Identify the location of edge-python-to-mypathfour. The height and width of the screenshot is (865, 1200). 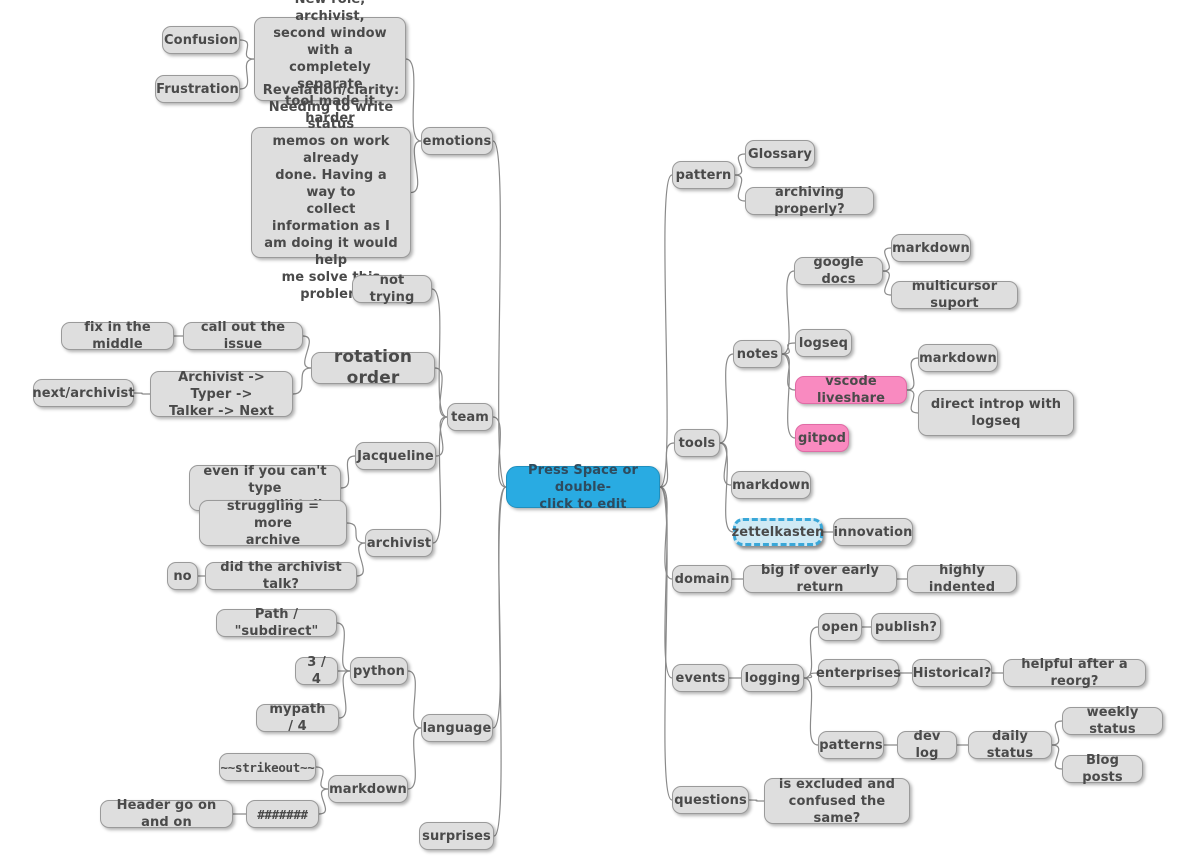
(344, 694).